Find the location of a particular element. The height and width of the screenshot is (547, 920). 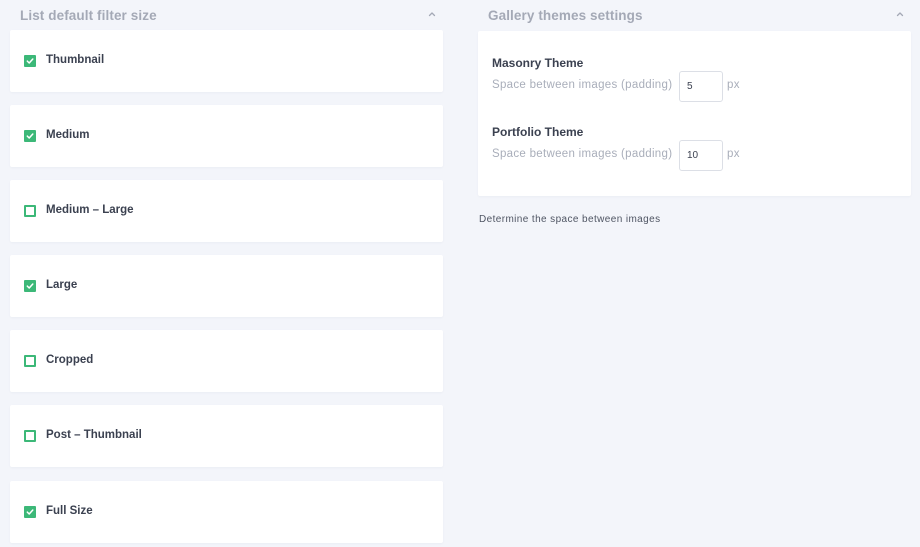

filter-size-header: List default filter size is located at coordinates (226, 15).